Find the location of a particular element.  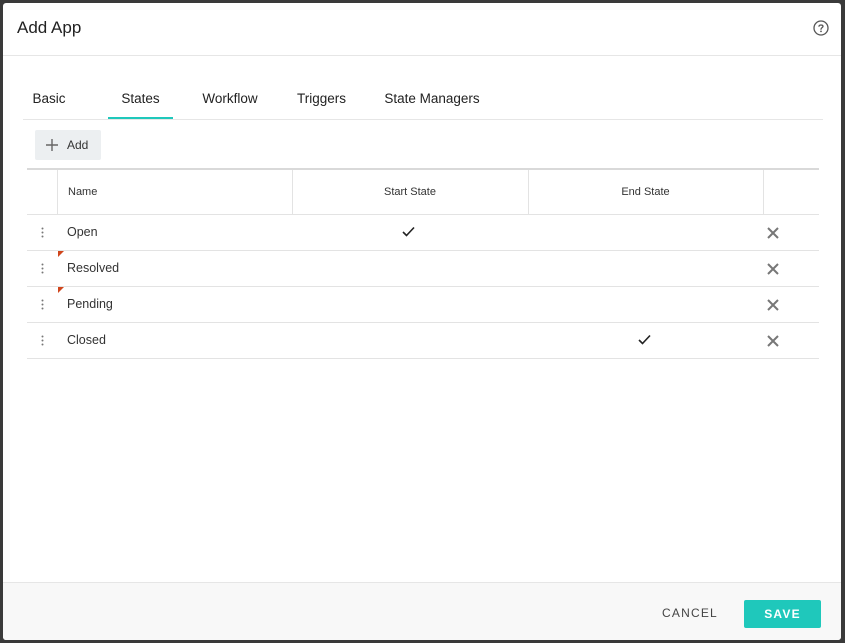

tab-triggers: Triggers is located at coordinates (321, 99).